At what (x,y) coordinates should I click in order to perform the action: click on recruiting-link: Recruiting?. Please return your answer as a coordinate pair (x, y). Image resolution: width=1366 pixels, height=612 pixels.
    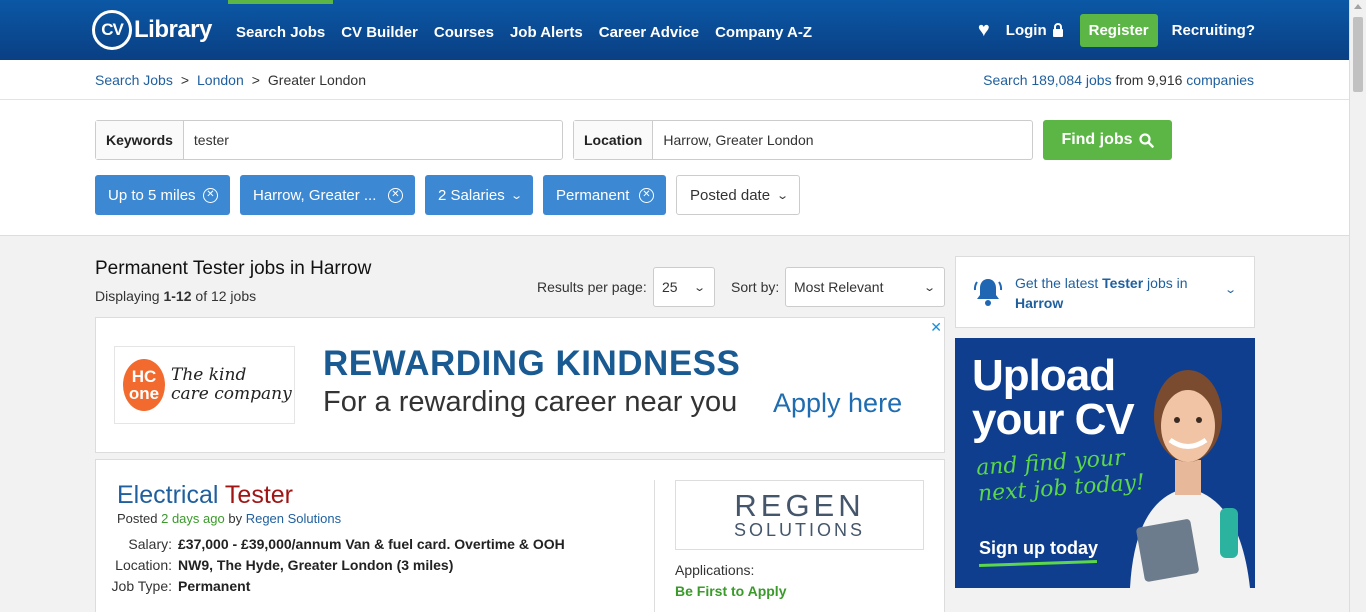
    Looking at the image, I should click on (1213, 30).